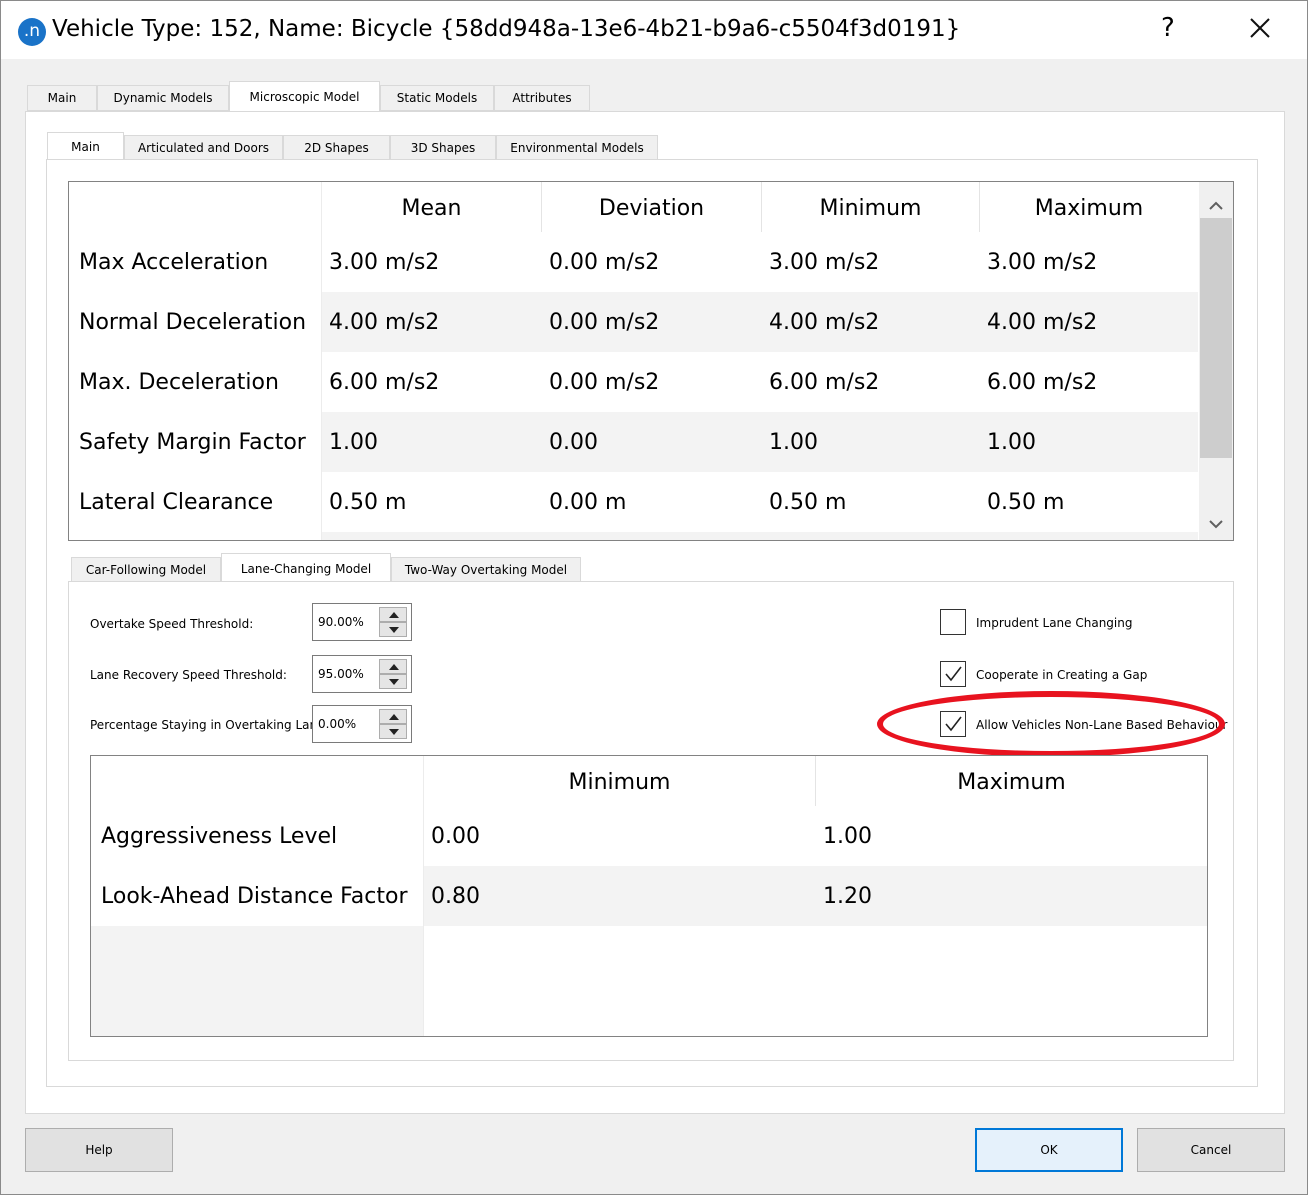  I want to click on params-grid-scrollbar, so click(1216, 361).